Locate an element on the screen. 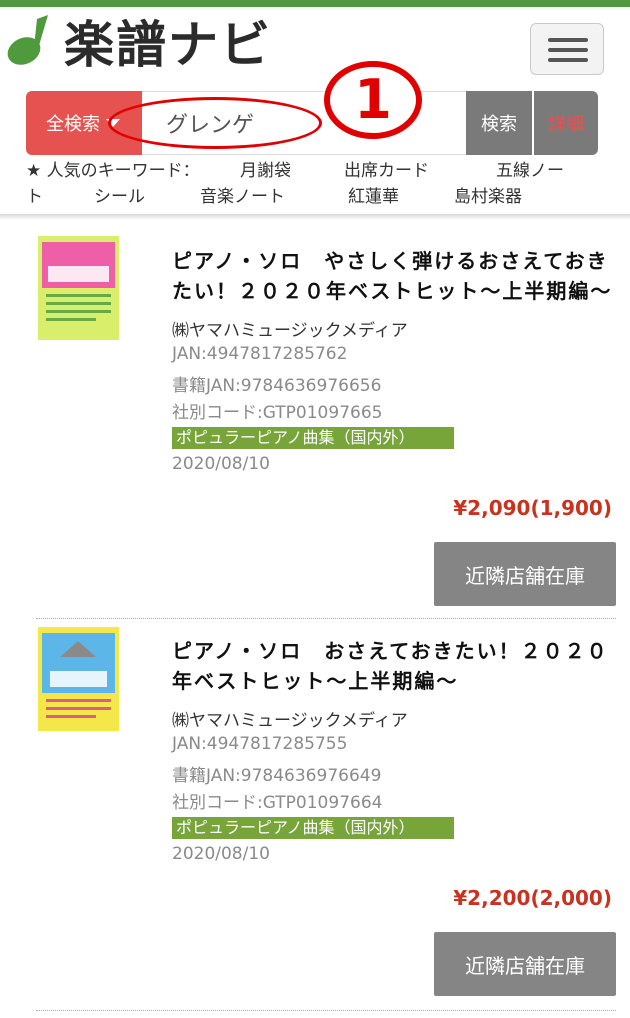 The image size is (630, 1018). music-note-logo-icon is located at coordinates (27, 40).